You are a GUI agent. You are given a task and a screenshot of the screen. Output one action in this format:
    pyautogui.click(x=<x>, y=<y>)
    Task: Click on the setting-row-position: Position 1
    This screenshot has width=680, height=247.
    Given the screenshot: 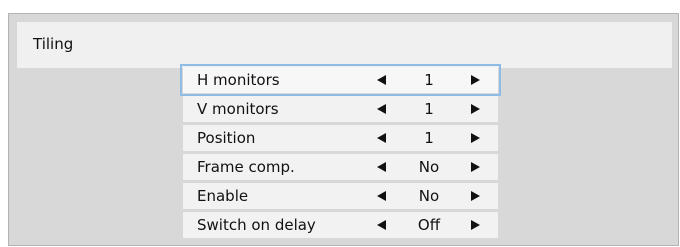 What is the action you would take?
    pyautogui.click(x=340, y=138)
    